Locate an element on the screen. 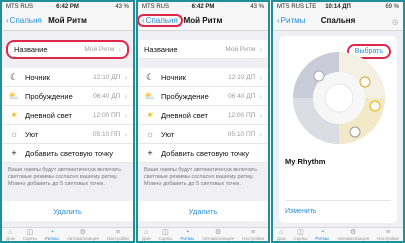 The width and height of the screenshot is (405, 243). add-icon: ⊕ is located at coordinates (395, 22).